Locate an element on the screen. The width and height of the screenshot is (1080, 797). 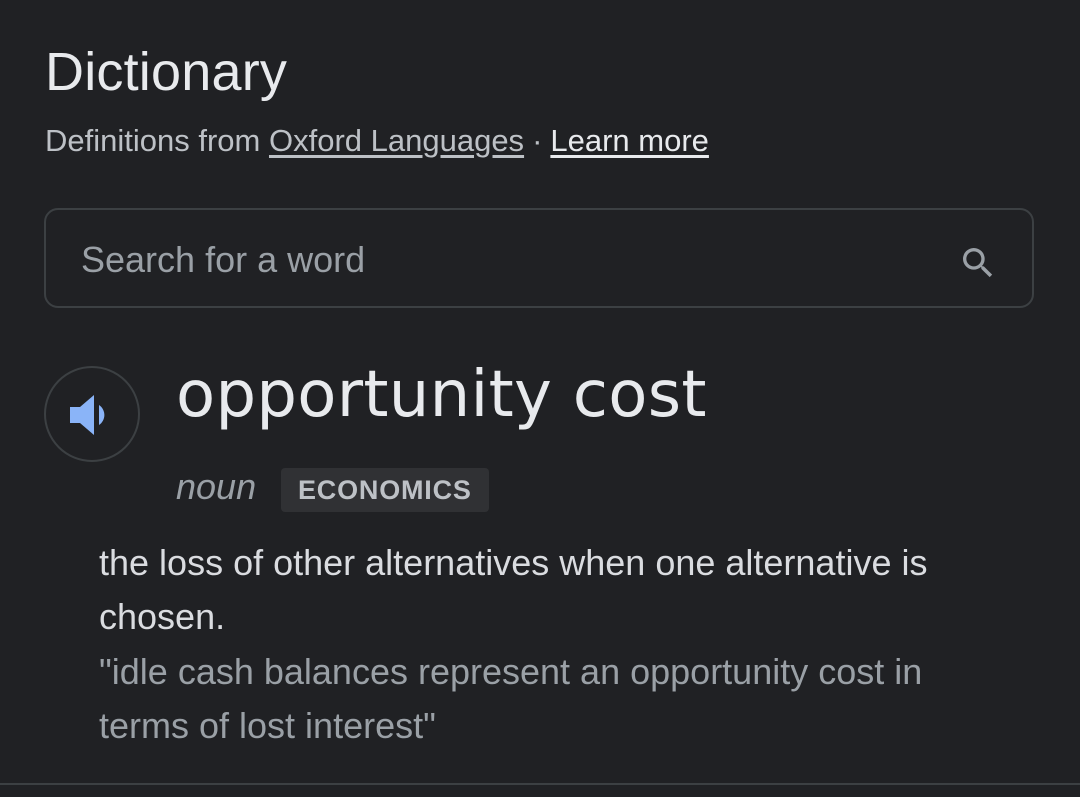
search-icon is located at coordinates (978, 263).